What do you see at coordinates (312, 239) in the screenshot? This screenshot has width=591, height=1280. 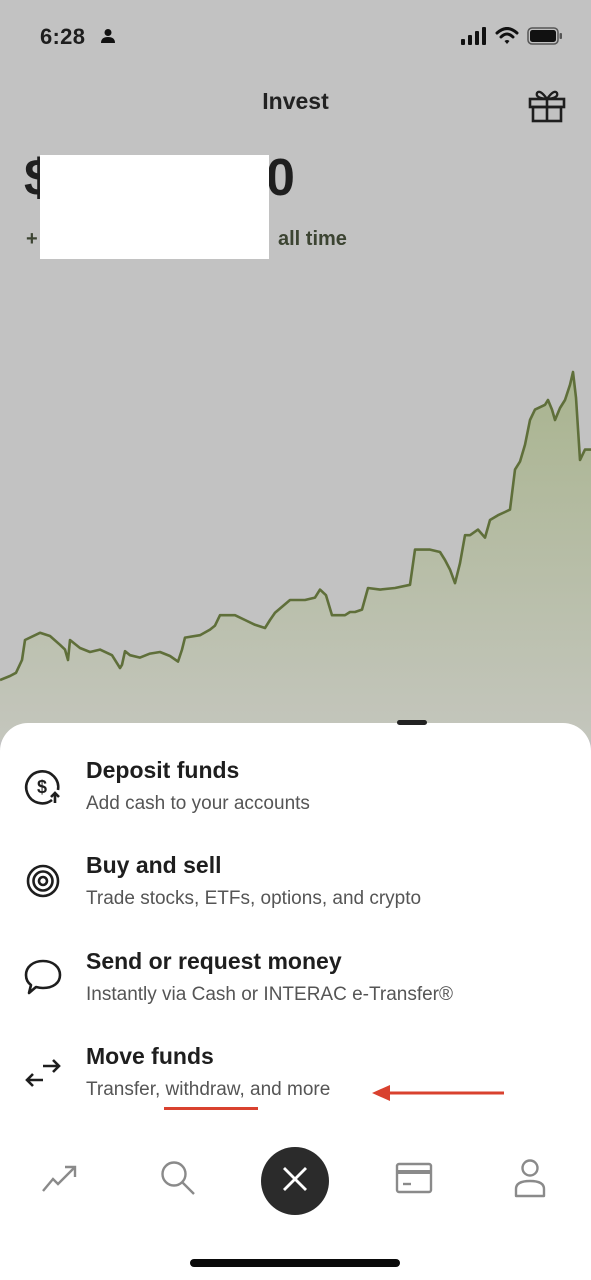 I see `gain-period: all time` at bounding box center [312, 239].